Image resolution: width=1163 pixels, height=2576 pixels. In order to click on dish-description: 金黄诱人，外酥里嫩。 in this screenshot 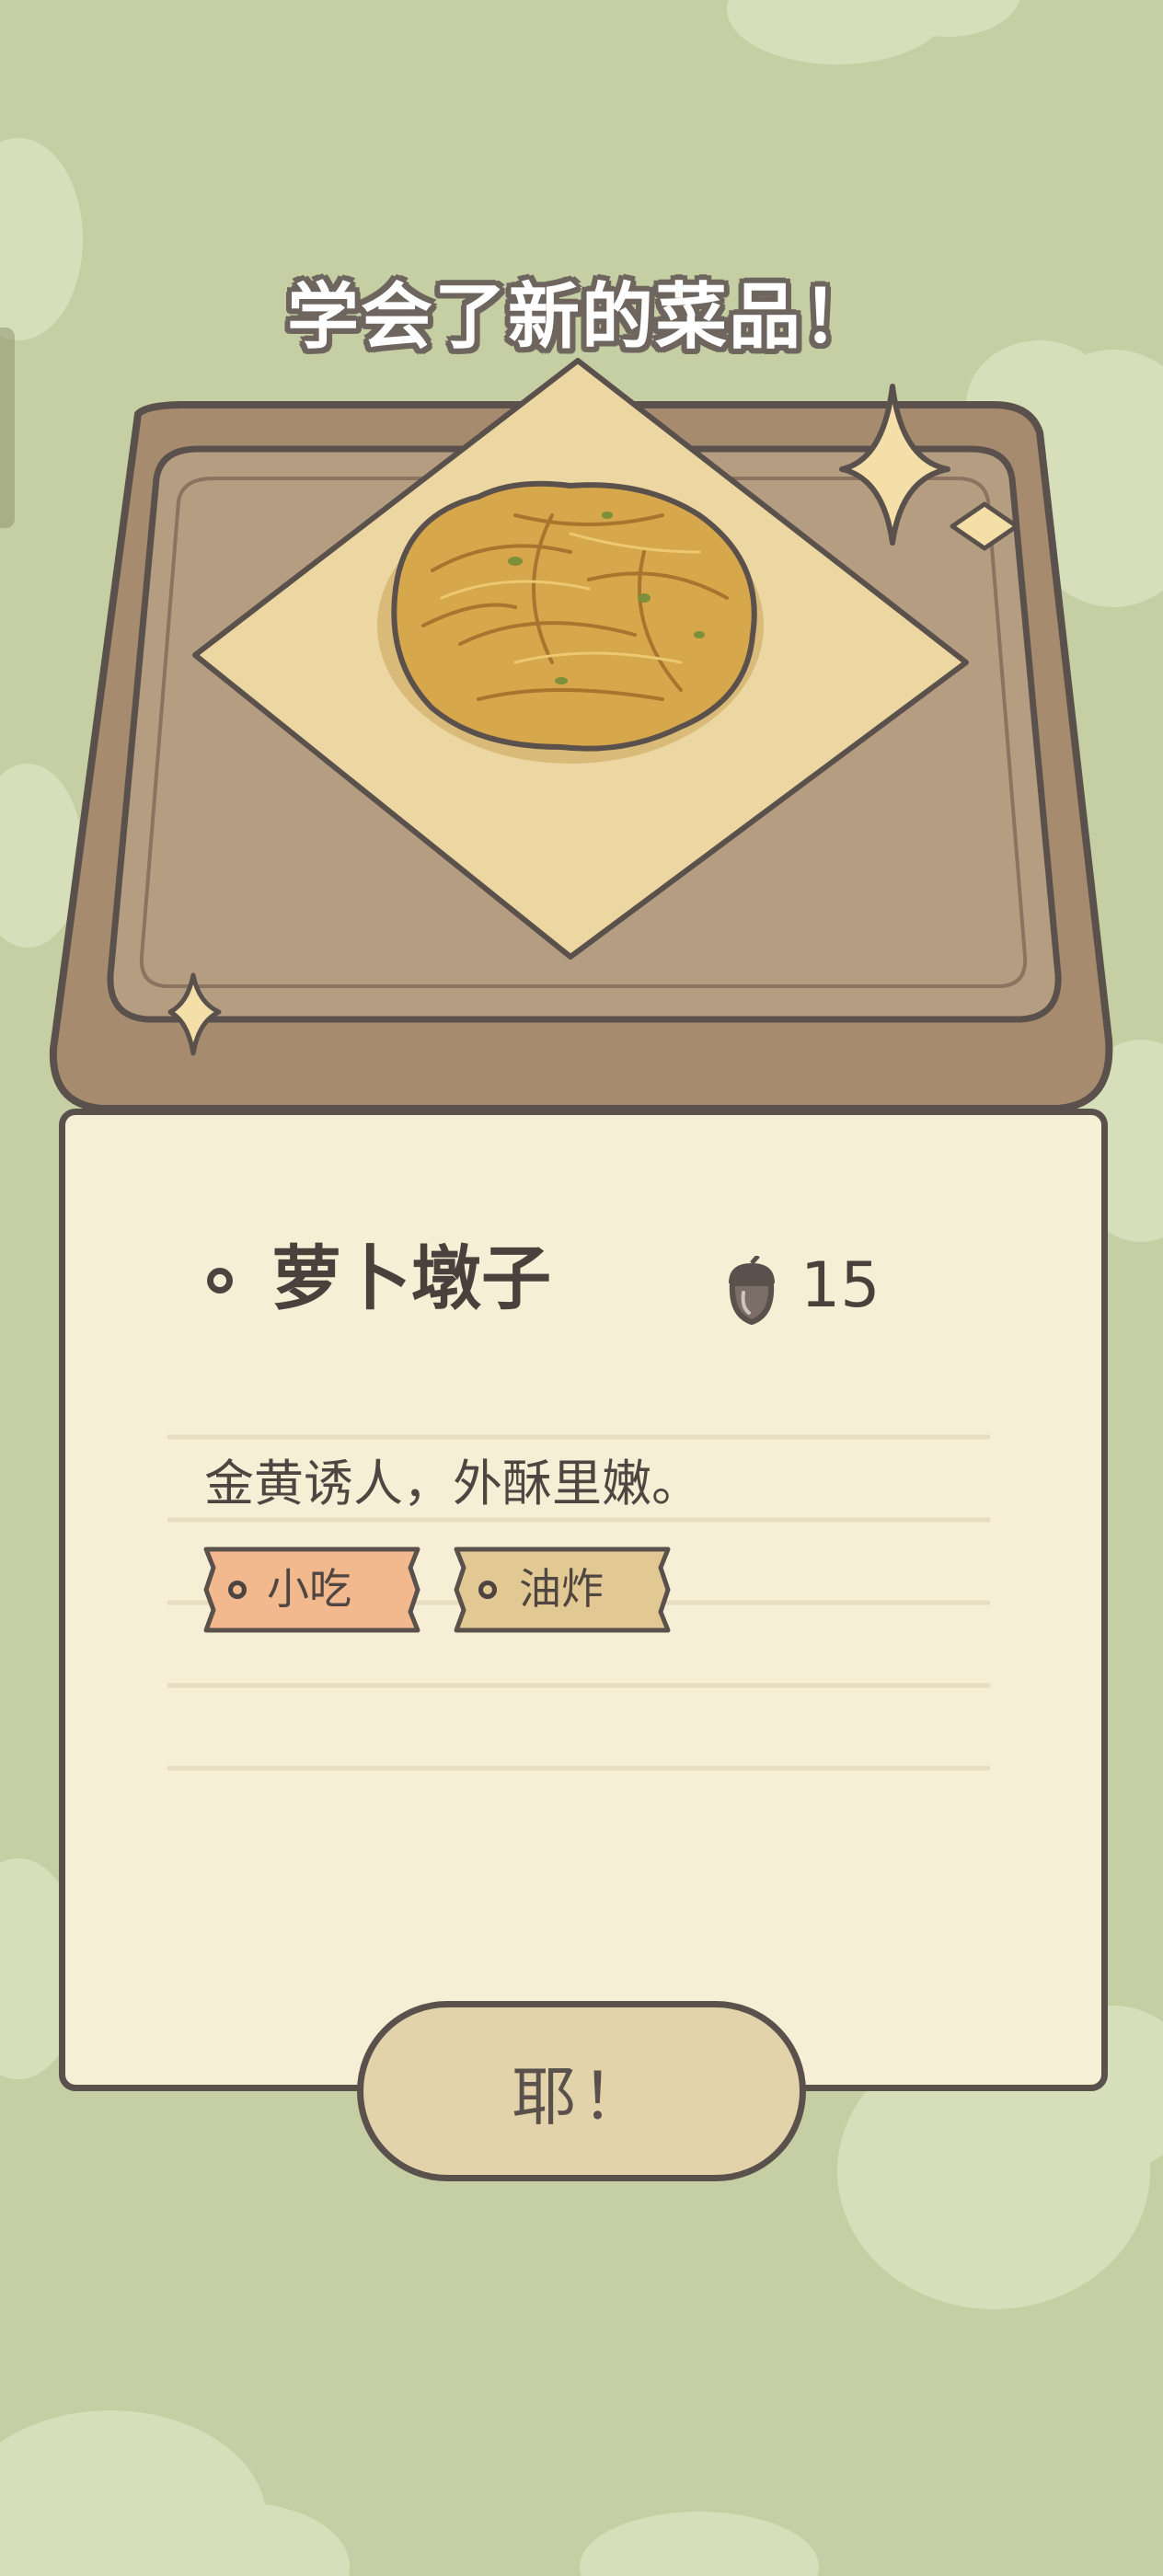, I will do `click(453, 1483)`.